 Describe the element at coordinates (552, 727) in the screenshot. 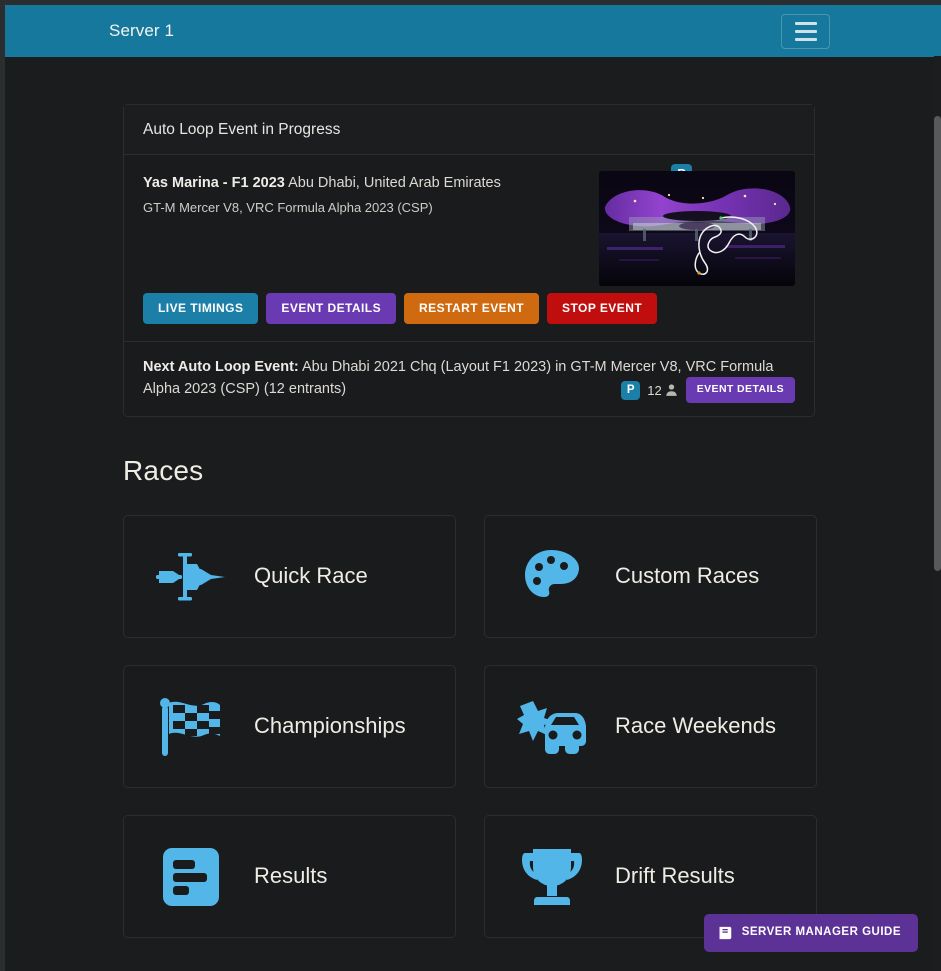

I see `car-crash-icon` at that location.